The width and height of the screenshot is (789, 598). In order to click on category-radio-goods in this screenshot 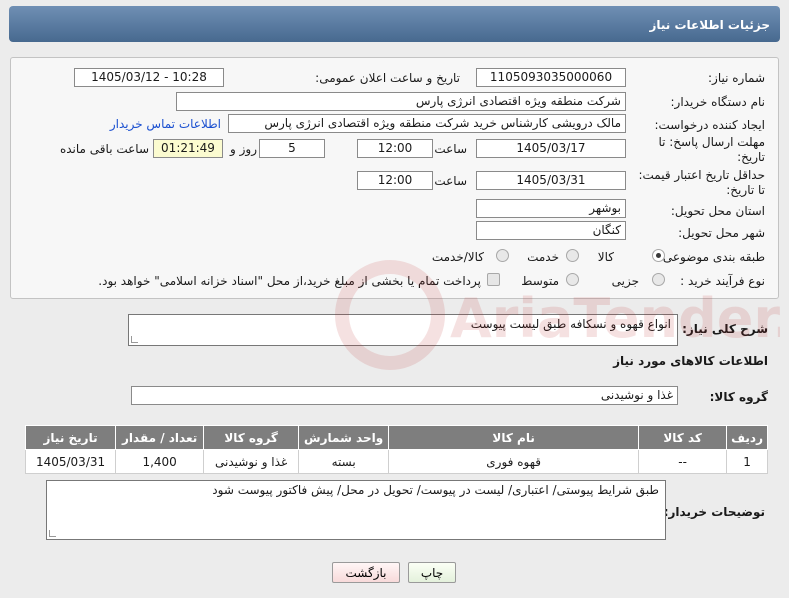, I will do `click(658, 255)`.